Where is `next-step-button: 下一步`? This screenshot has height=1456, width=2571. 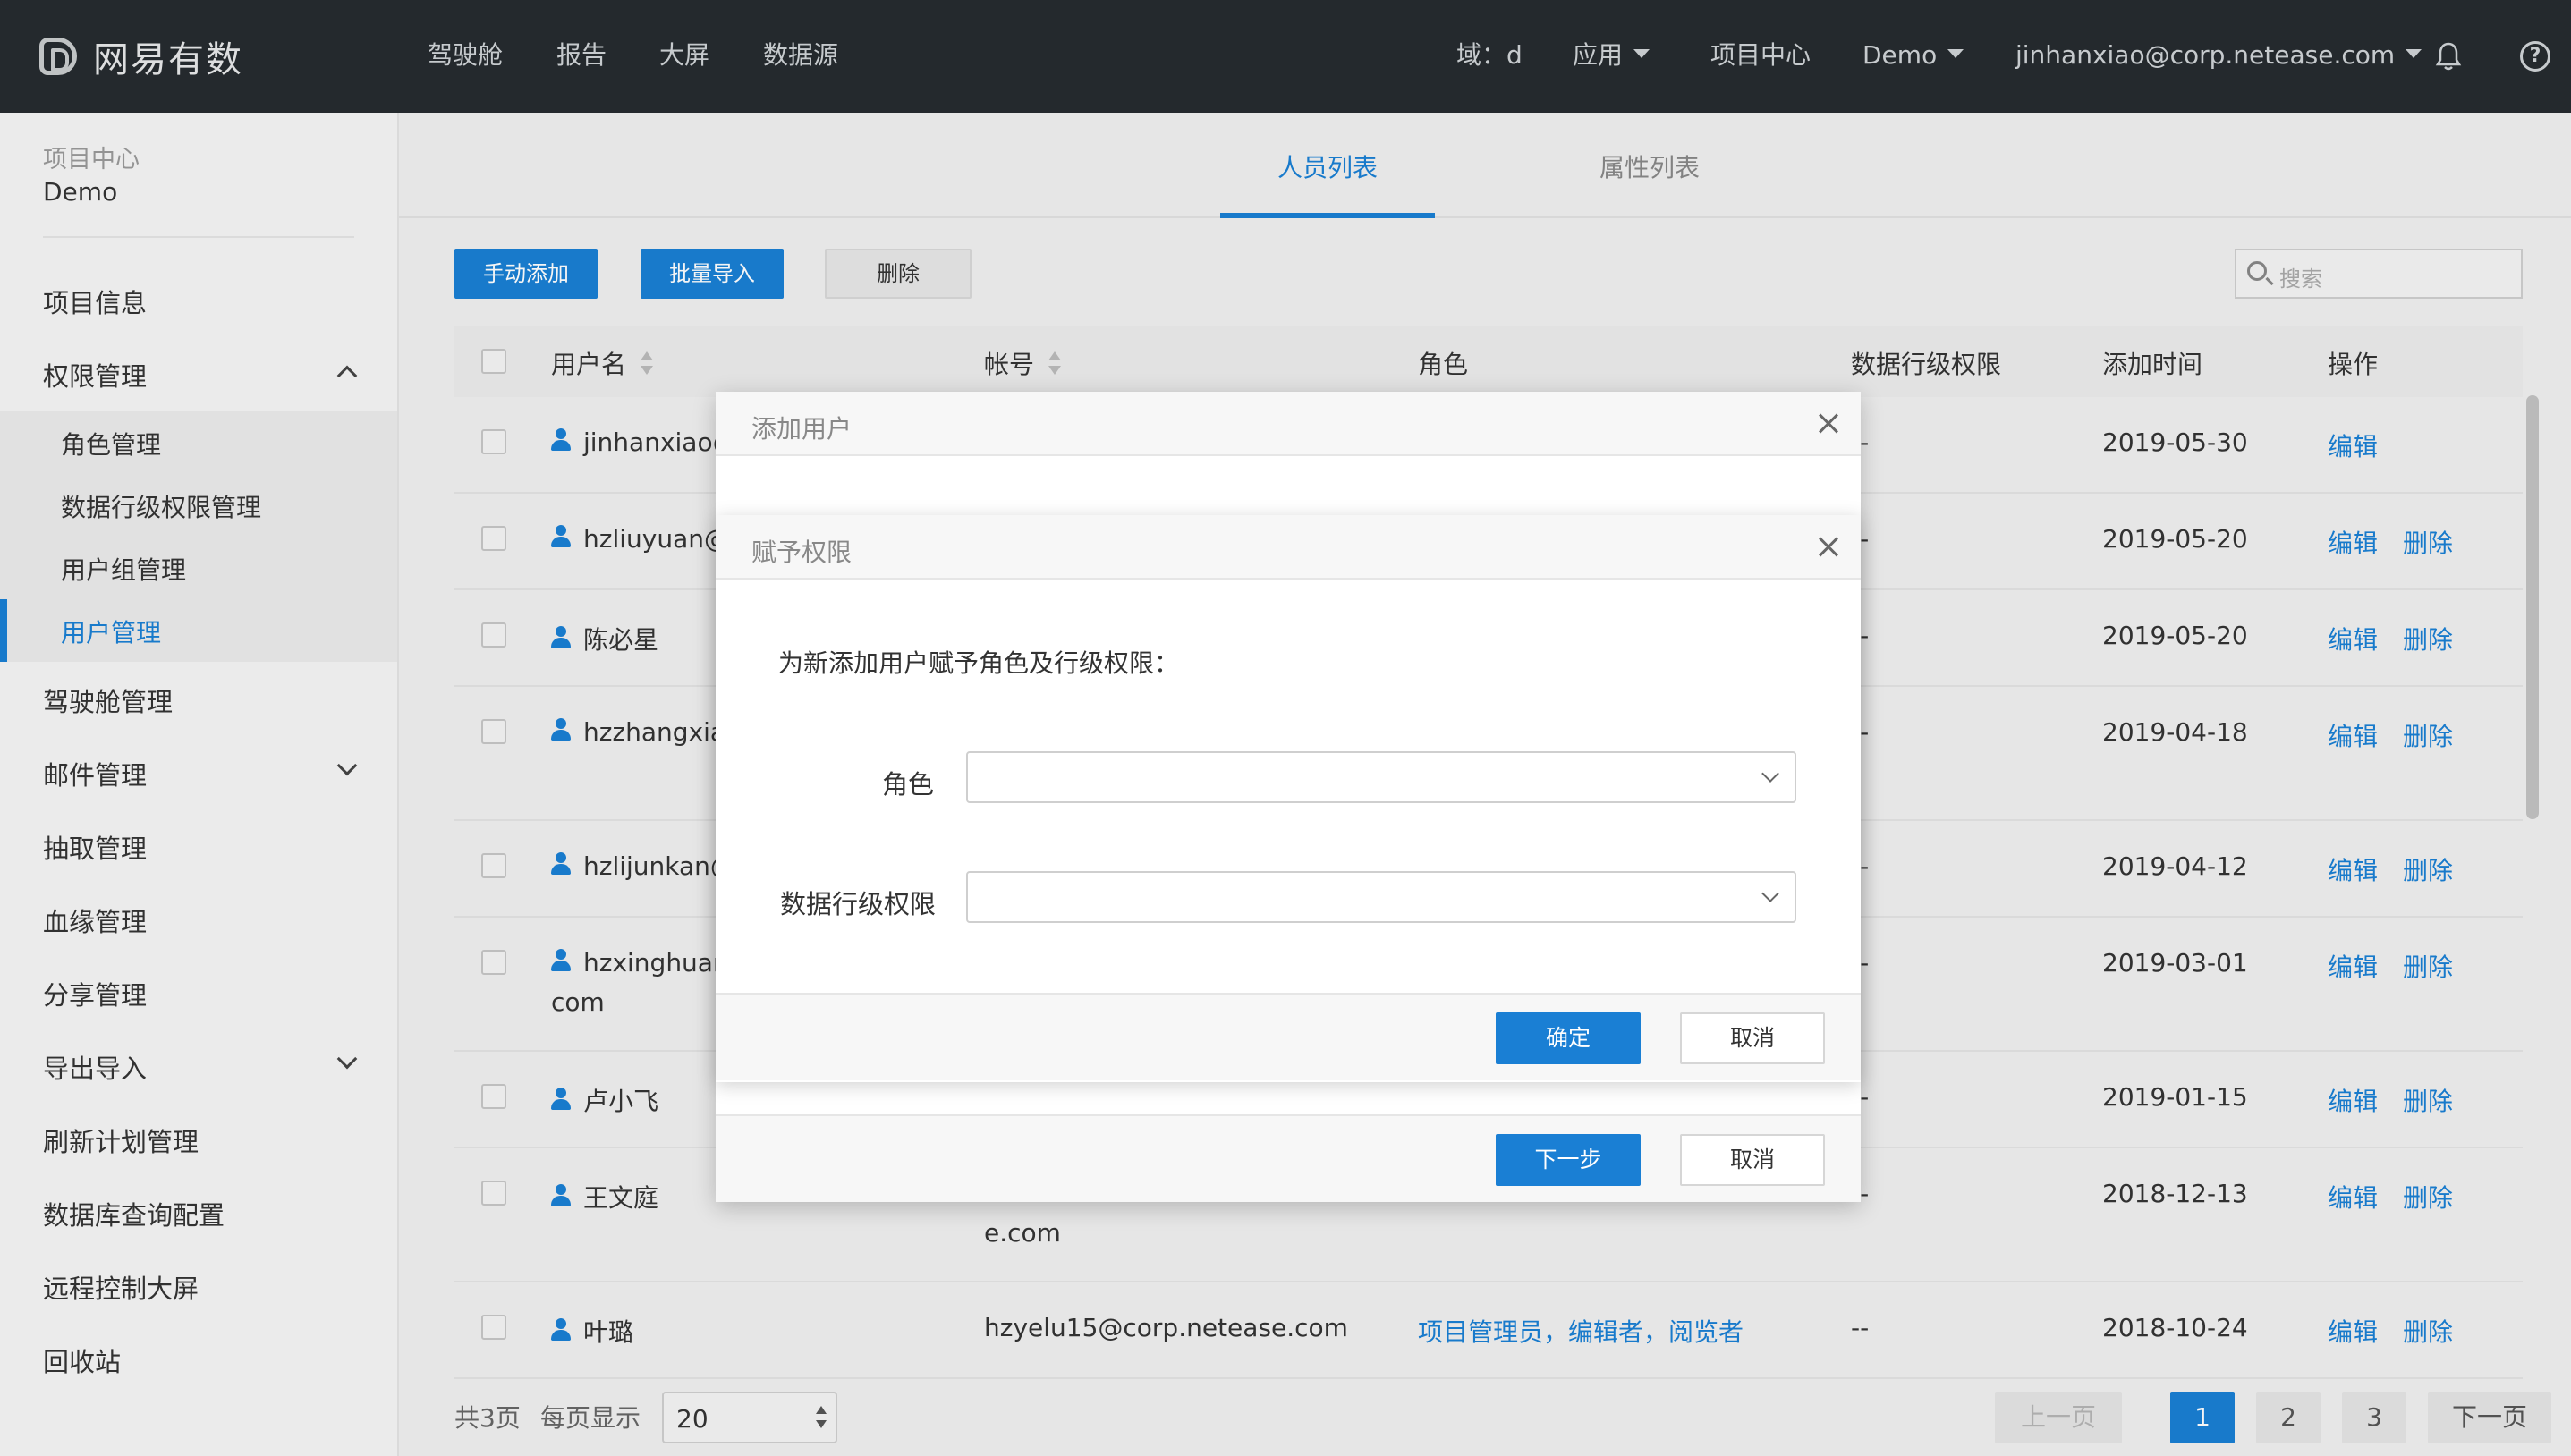
next-step-button: 下一步 is located at coordinates (1568, 1160).